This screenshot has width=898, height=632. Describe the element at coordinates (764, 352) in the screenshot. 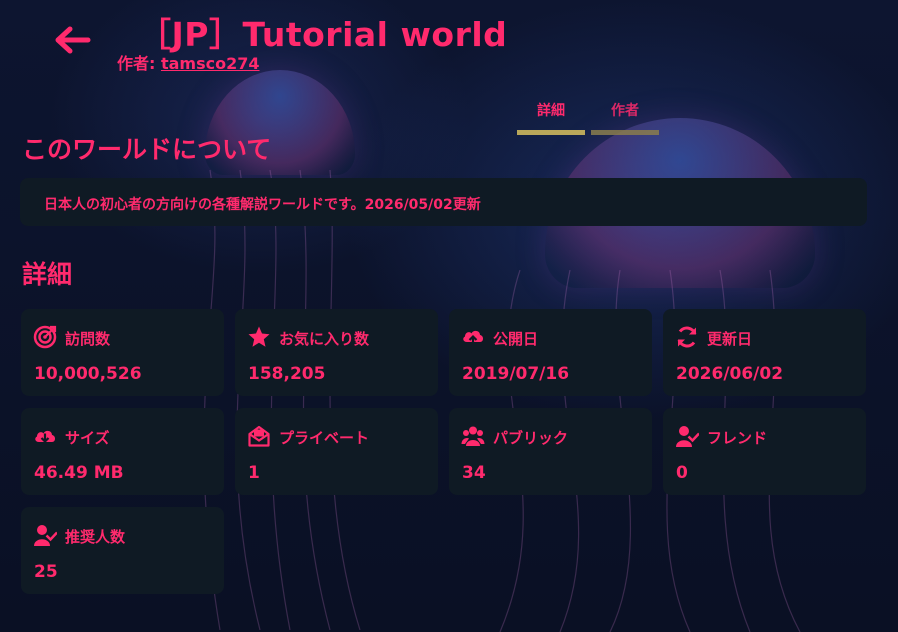

I see `stat-card-updated: 更新日 2026/06/02` at that location.